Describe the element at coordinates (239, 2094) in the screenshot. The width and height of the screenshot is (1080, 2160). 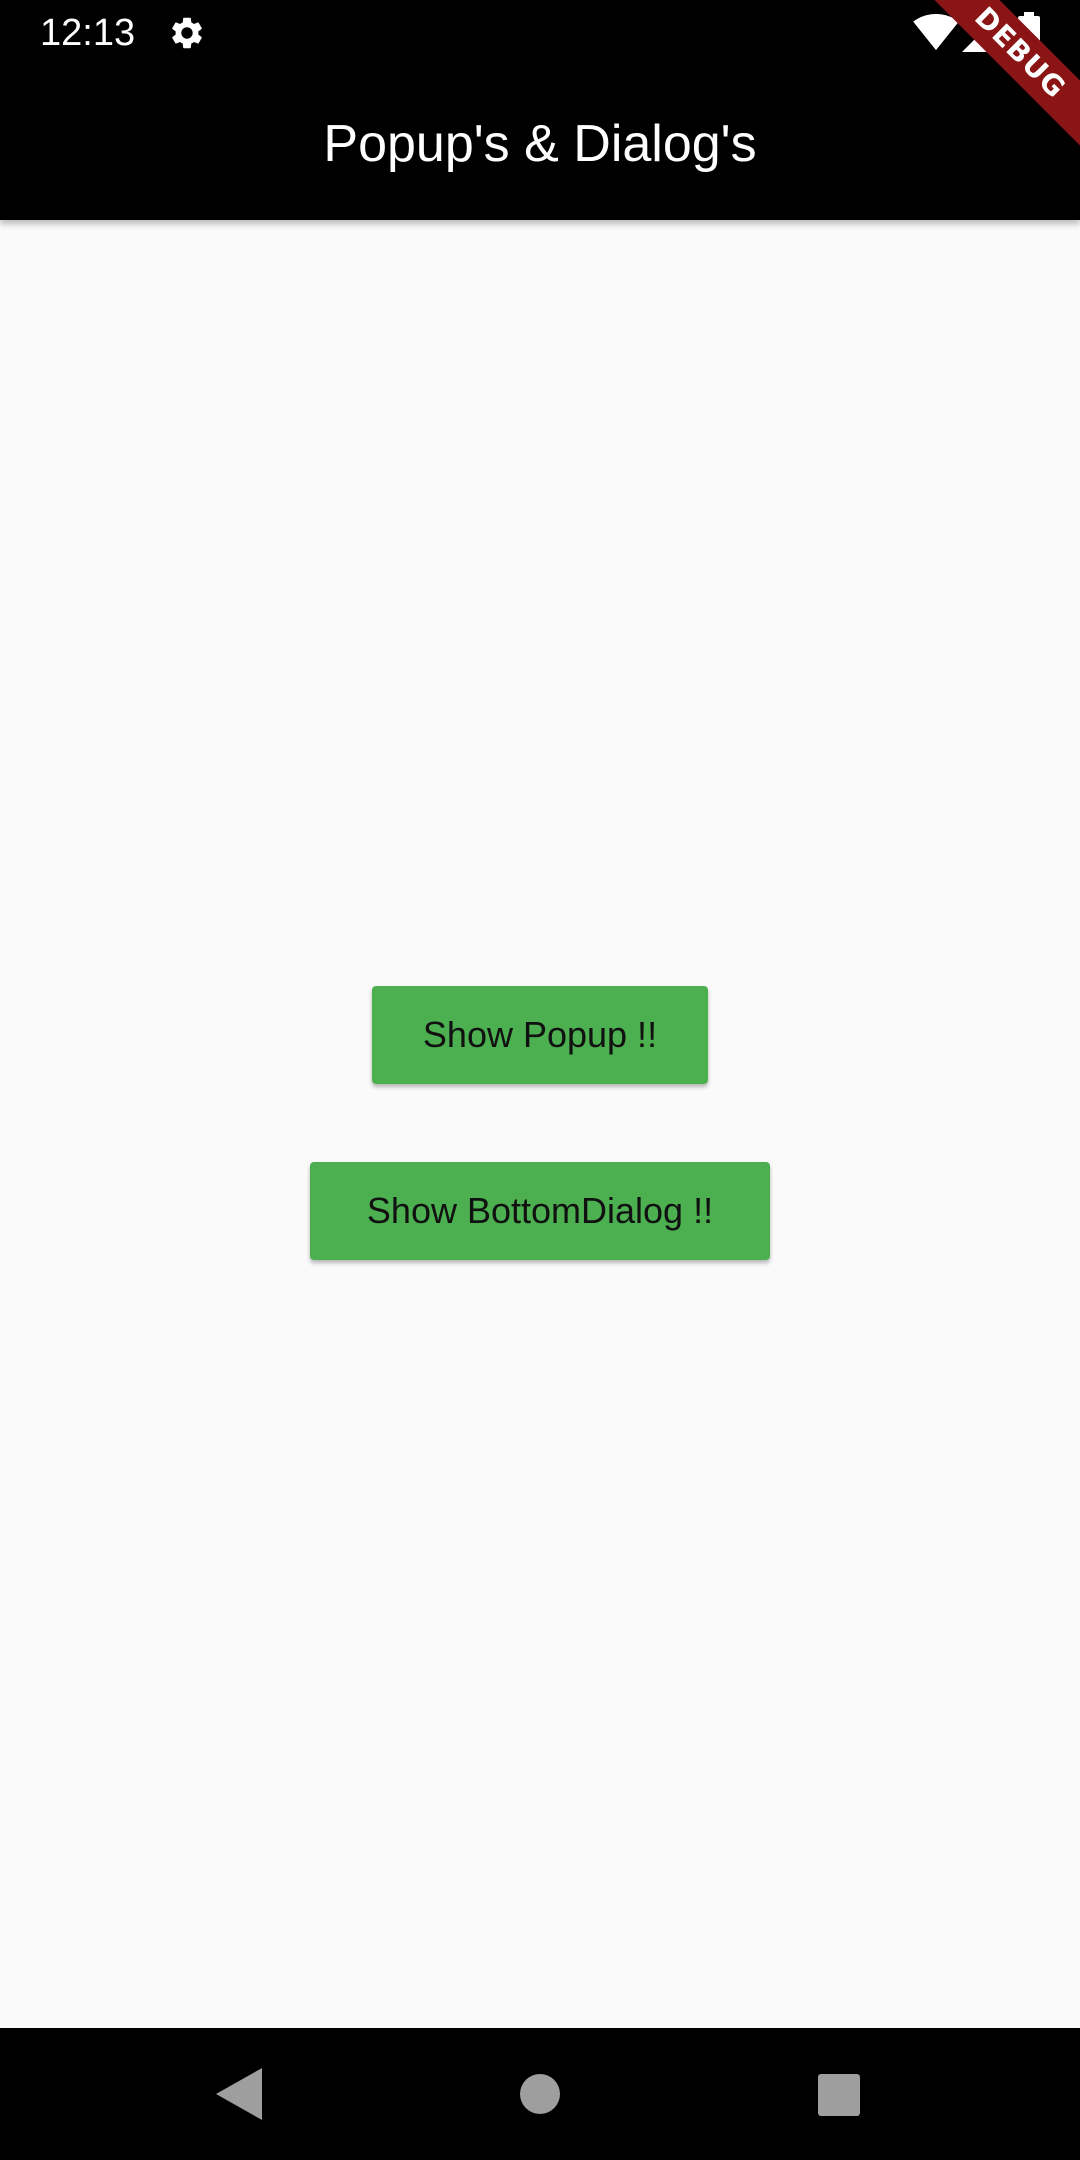
I see `back-icon` at that location.